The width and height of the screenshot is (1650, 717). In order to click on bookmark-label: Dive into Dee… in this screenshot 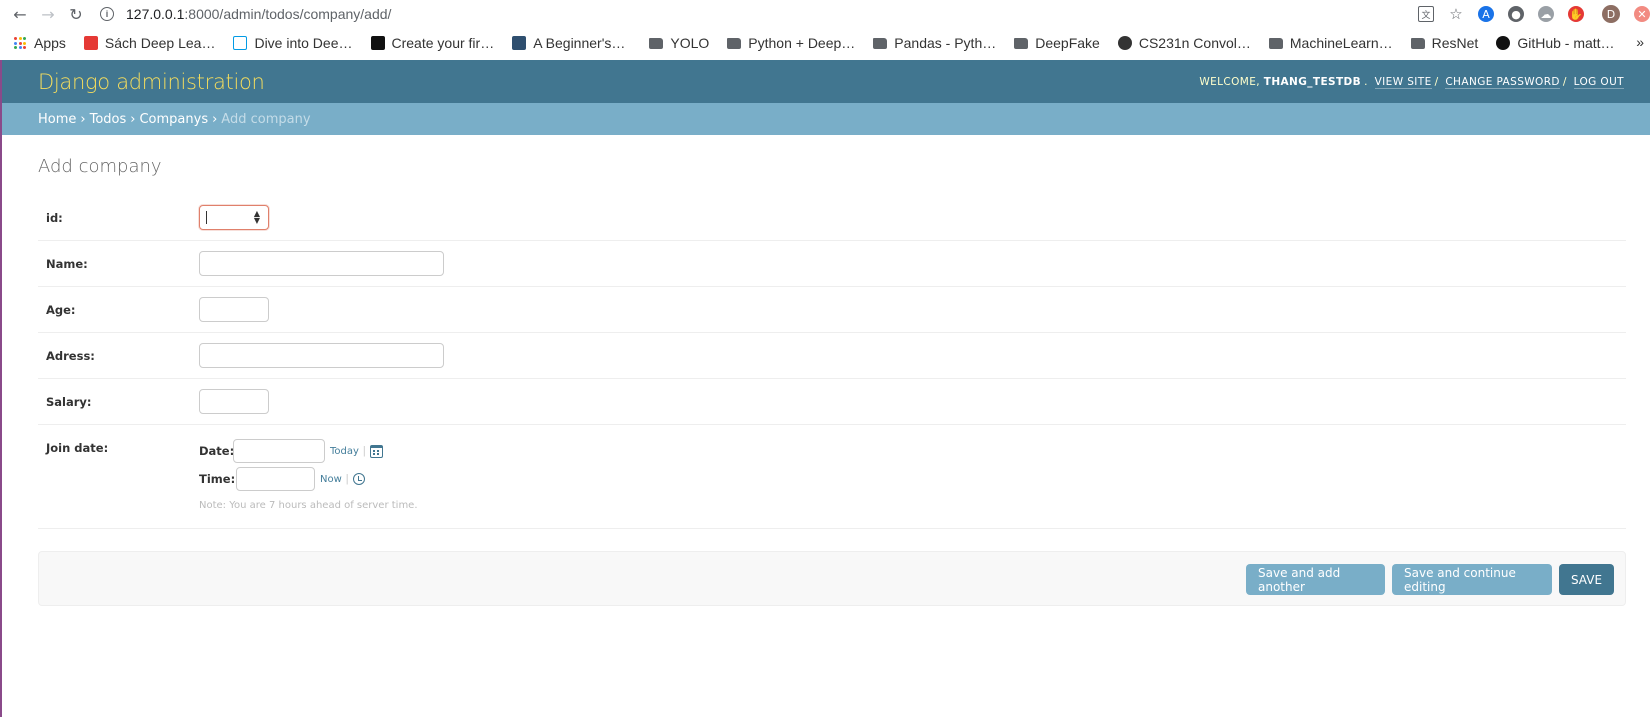, I will do `click(303, 43)`.